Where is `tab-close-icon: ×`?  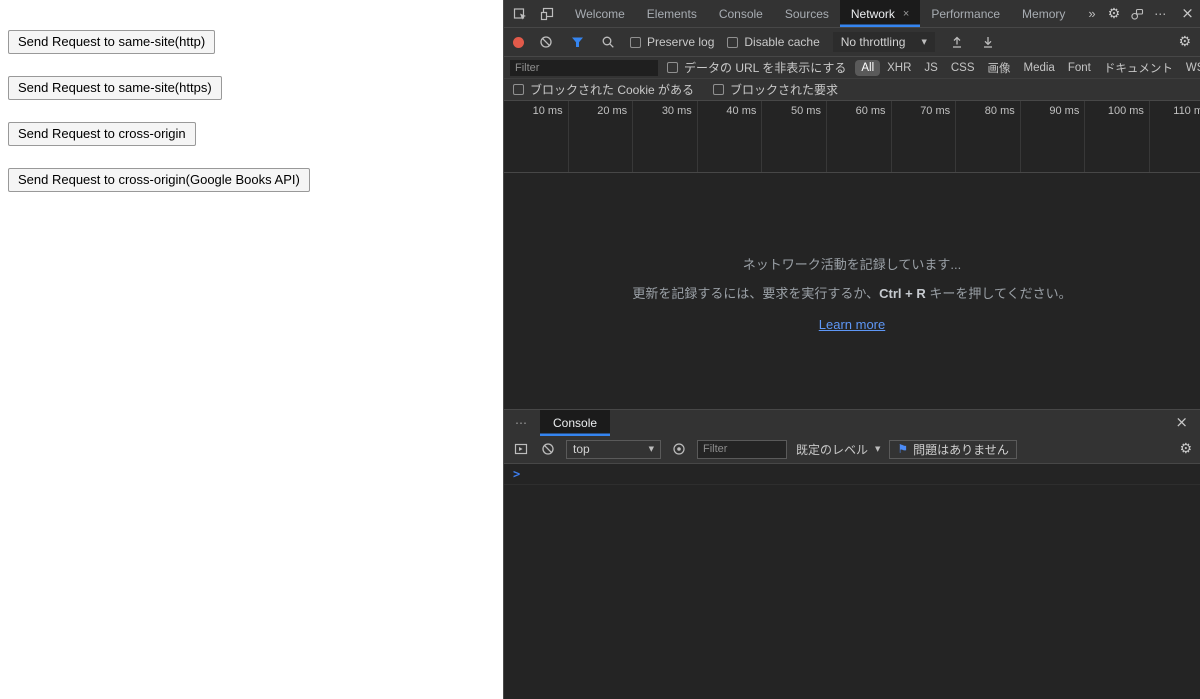
tab-close-icon: × is located at coordinates (906, 14).